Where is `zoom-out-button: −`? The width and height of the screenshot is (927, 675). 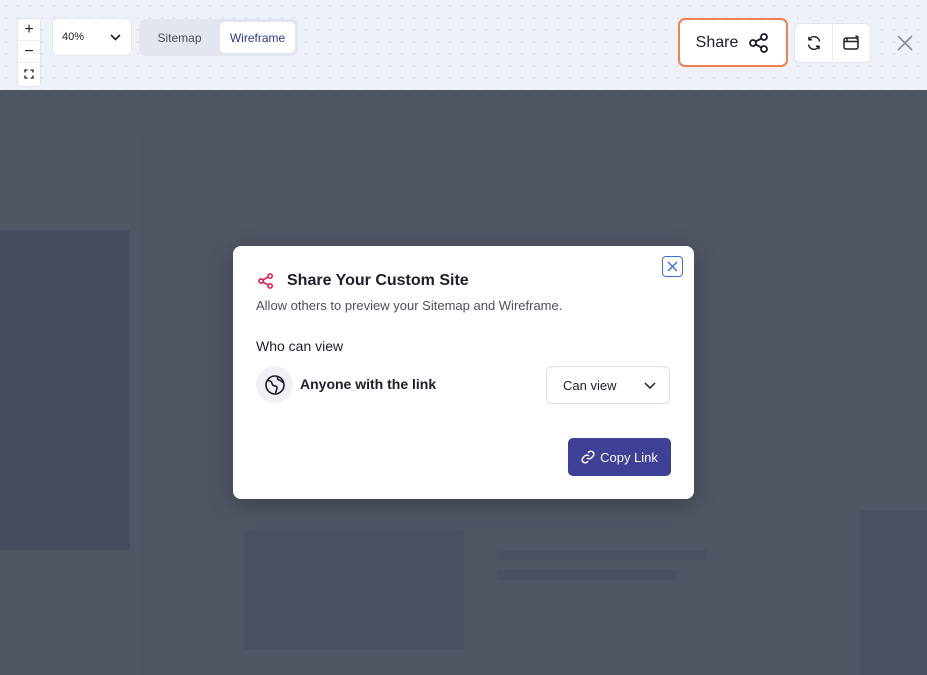 zoom-out-button: − is located at coordinates (29, 52).